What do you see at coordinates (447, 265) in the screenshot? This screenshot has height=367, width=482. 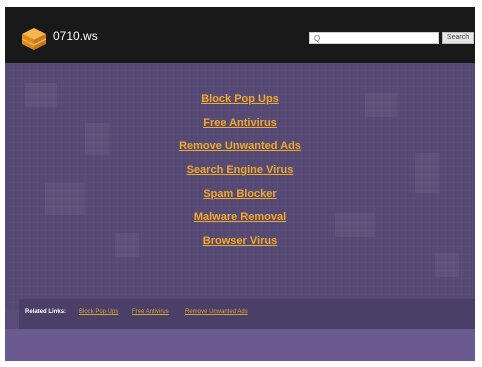 I see `pattern-block` at bounding box center [447, 265].